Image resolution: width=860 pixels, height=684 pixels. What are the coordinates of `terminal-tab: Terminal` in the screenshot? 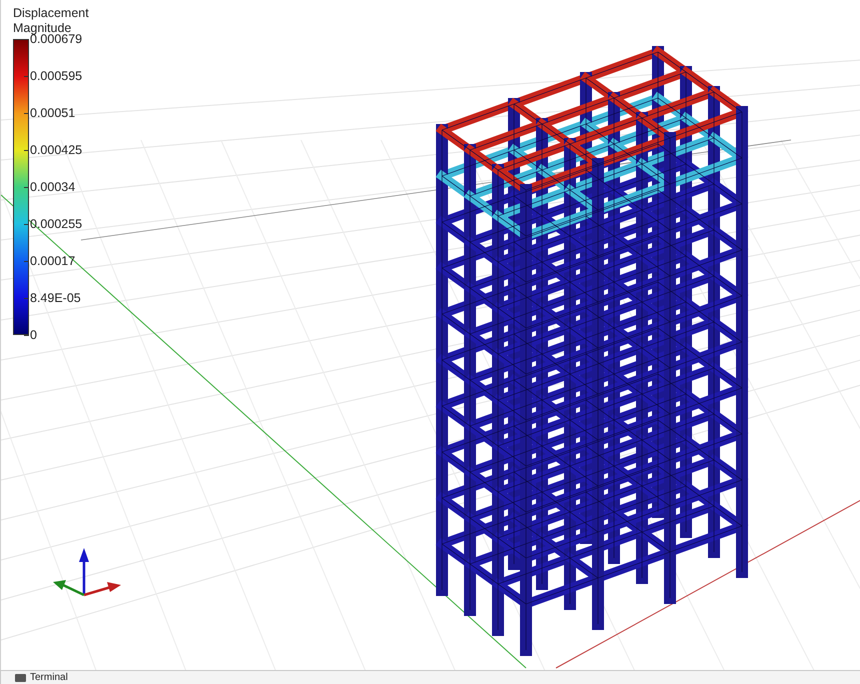 It's located at (49, 678).